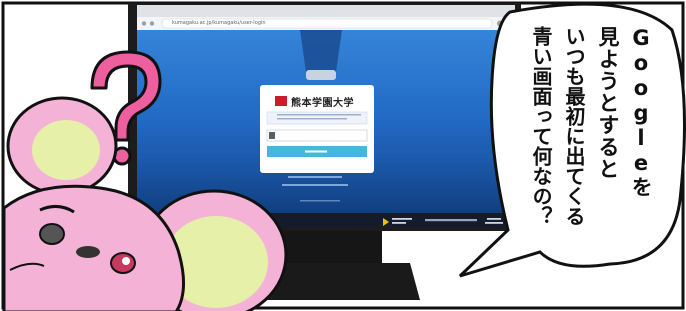 This screenshot has height=311, width=686. Describe the element at coordinates (574, 126) in the screenshot. I see `bubble-line-3: いつも最初に出てくる` at that location.